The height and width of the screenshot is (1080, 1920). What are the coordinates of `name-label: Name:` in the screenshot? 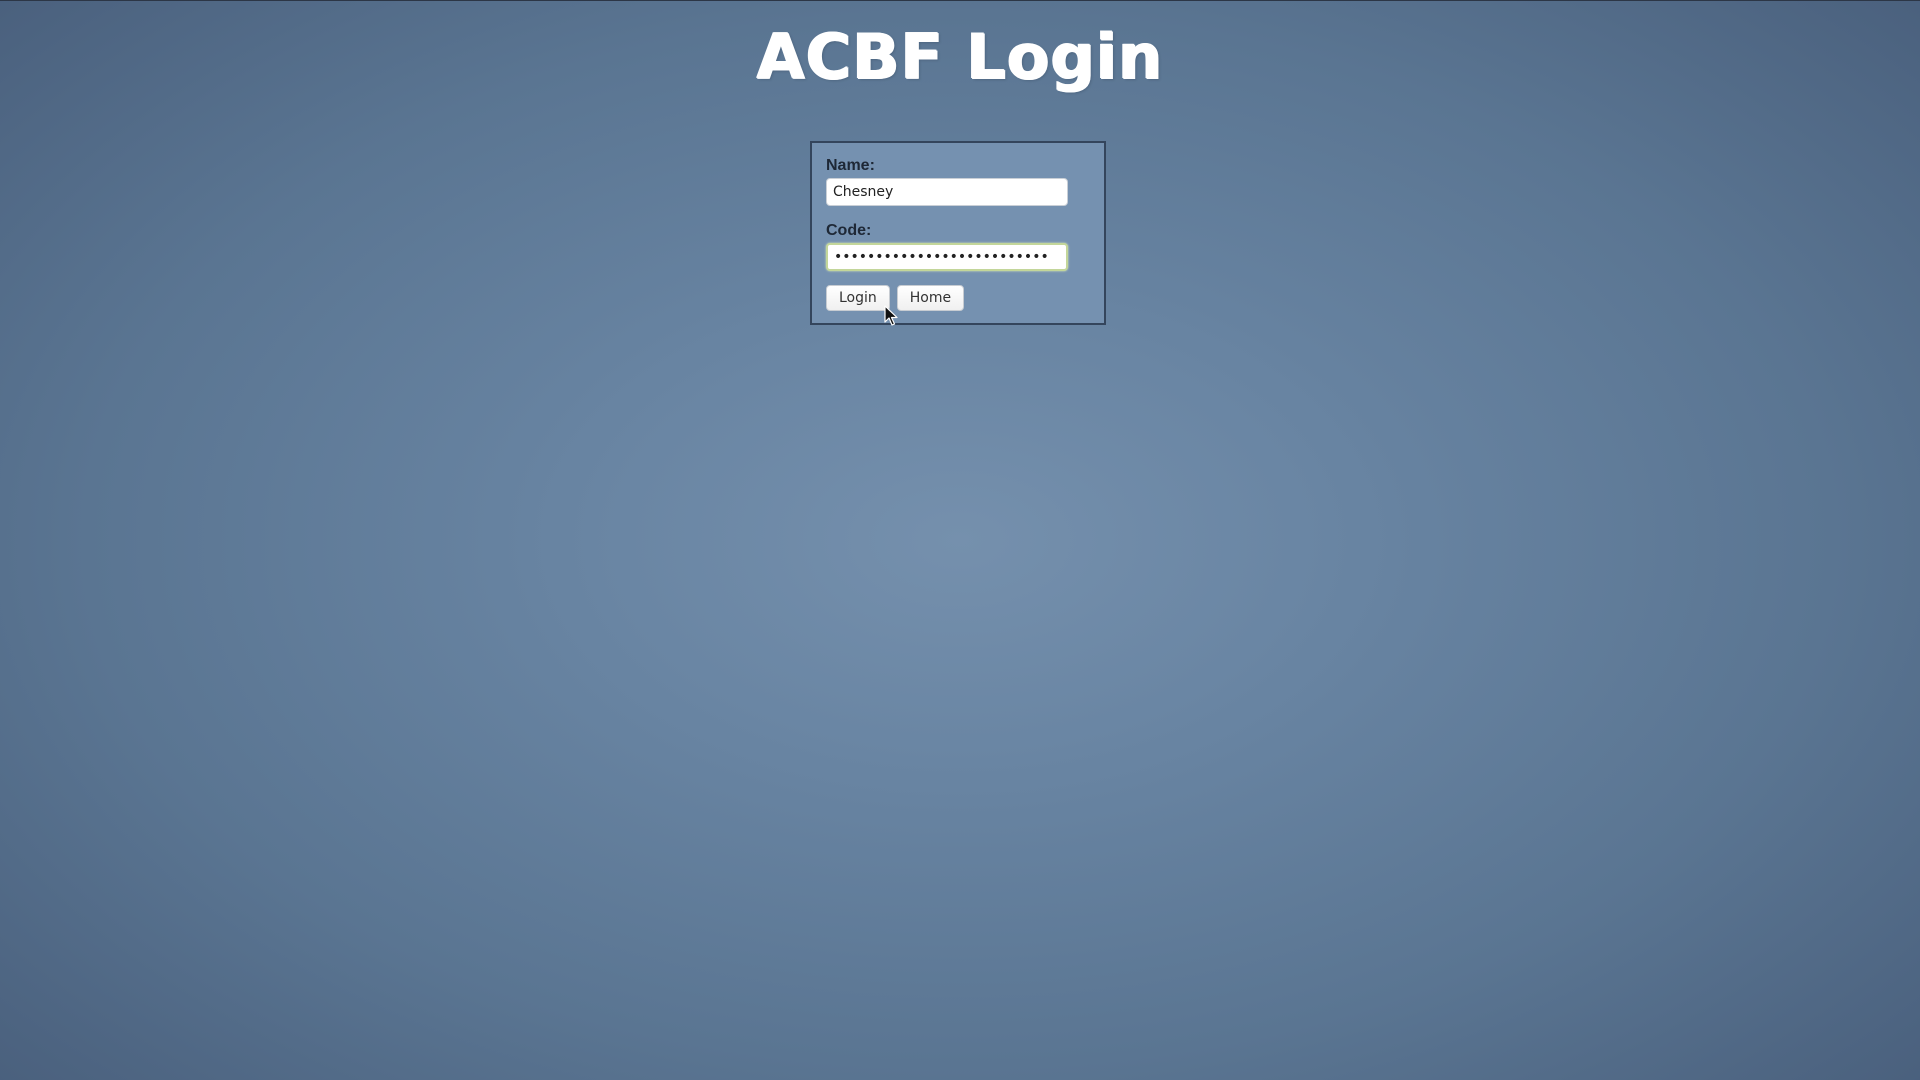 It's located at (850, 165).